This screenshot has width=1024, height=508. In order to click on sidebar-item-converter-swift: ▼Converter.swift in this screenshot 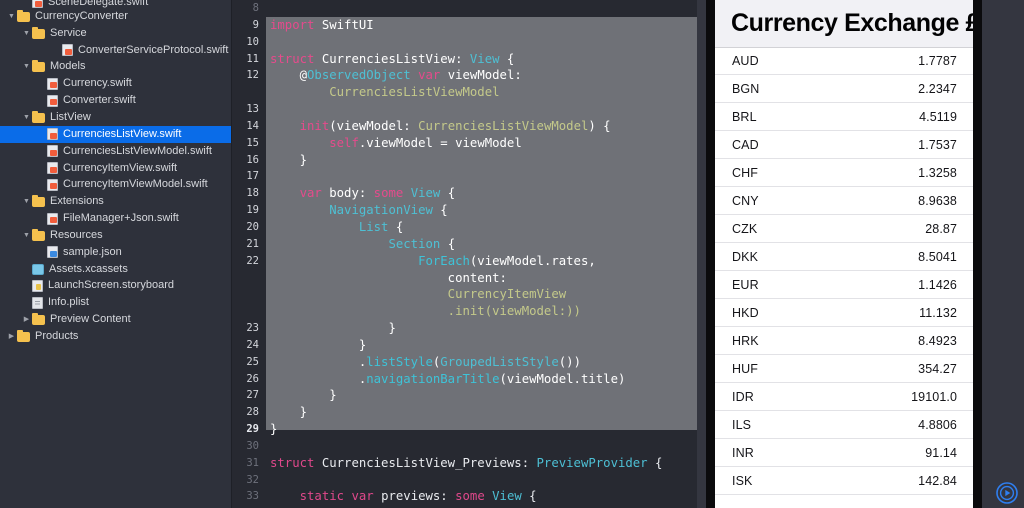, I will do `click(116, 100)`.